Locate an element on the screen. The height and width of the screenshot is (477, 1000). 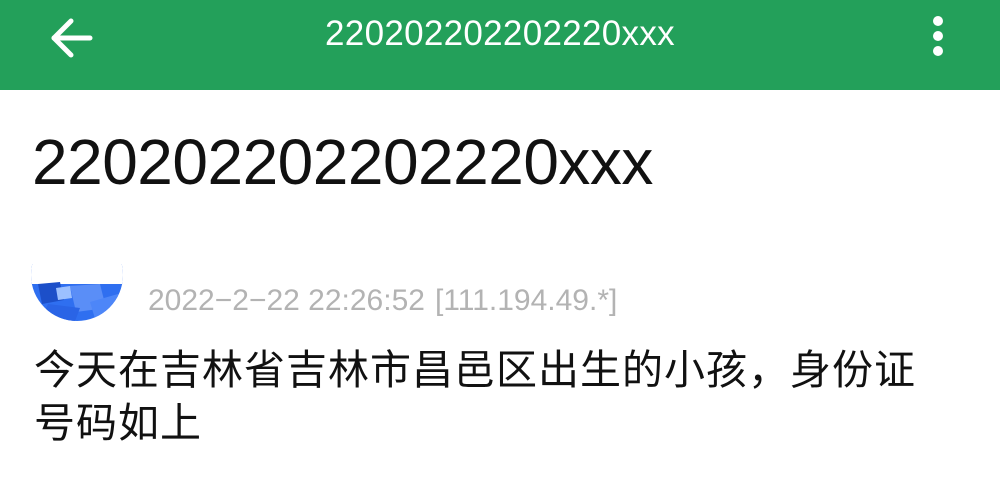
more-options-button is located at coordinates (938, 36).